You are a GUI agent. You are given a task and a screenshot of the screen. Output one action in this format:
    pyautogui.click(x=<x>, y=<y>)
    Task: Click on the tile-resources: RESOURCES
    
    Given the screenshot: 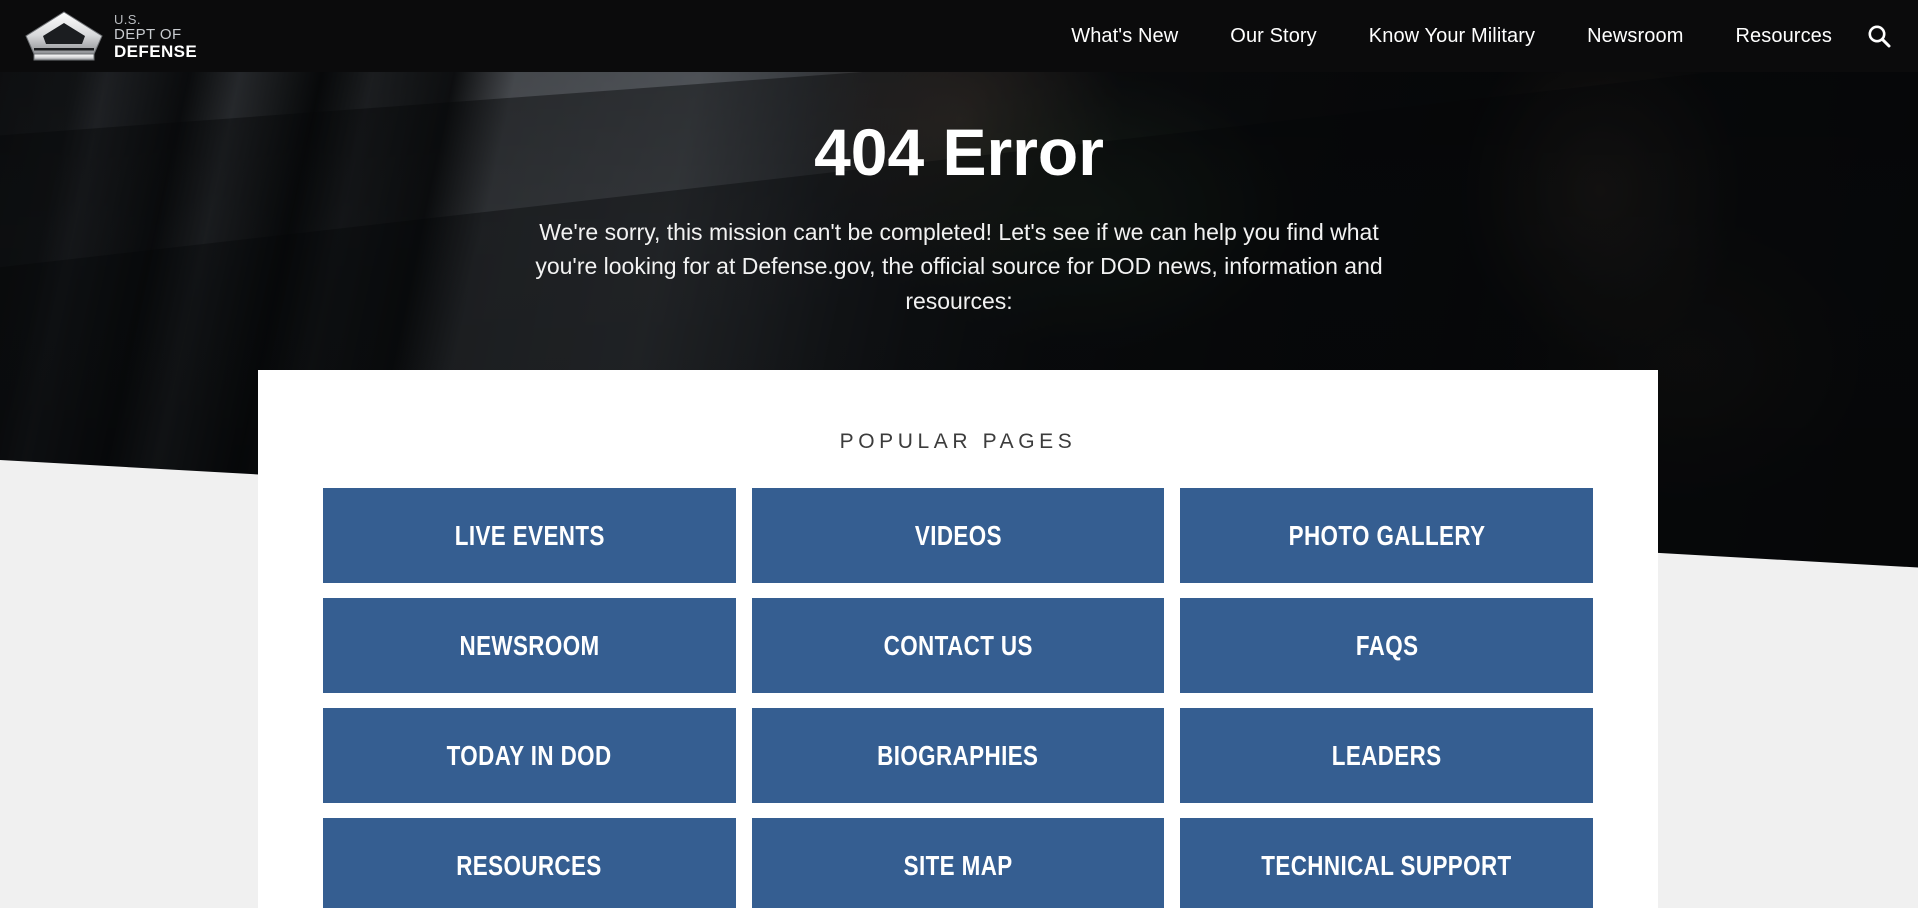 What is the action you would take?
    pyautogui.click(x=529, y=863)
    